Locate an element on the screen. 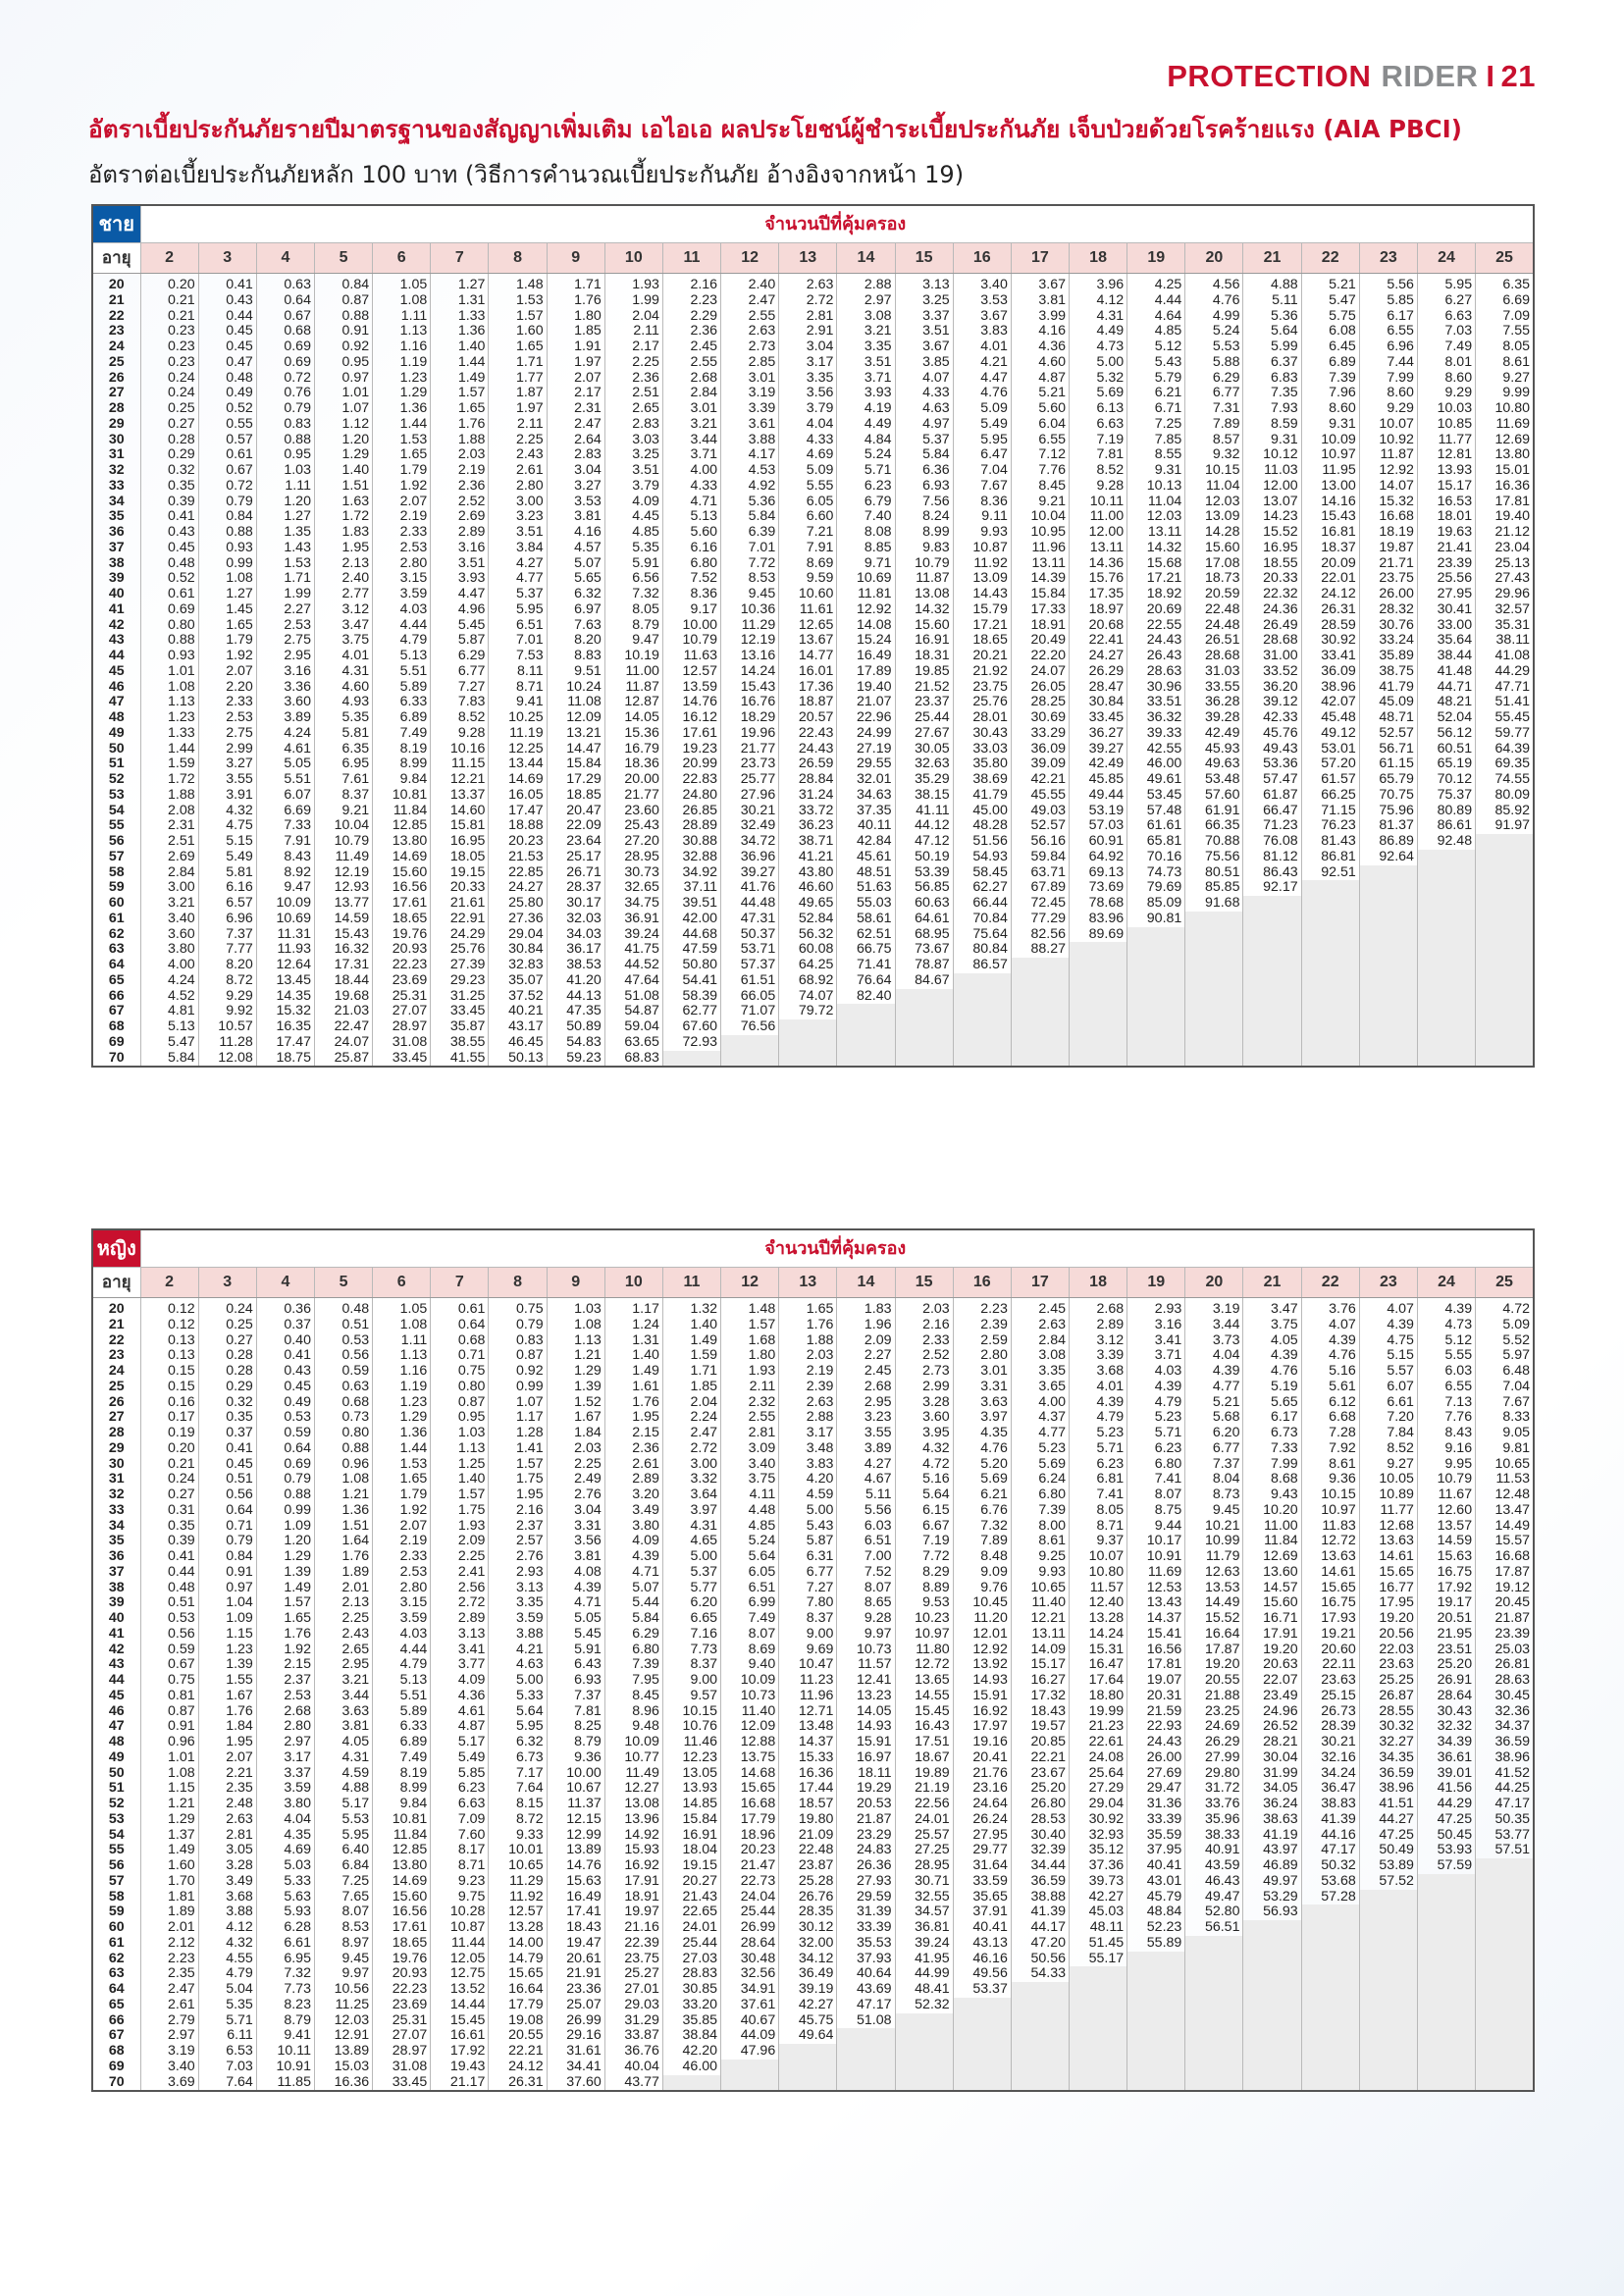 This screenshot has height=2296, width=1624. rate-cell: 17.61 is located at coordinates (402, 904).